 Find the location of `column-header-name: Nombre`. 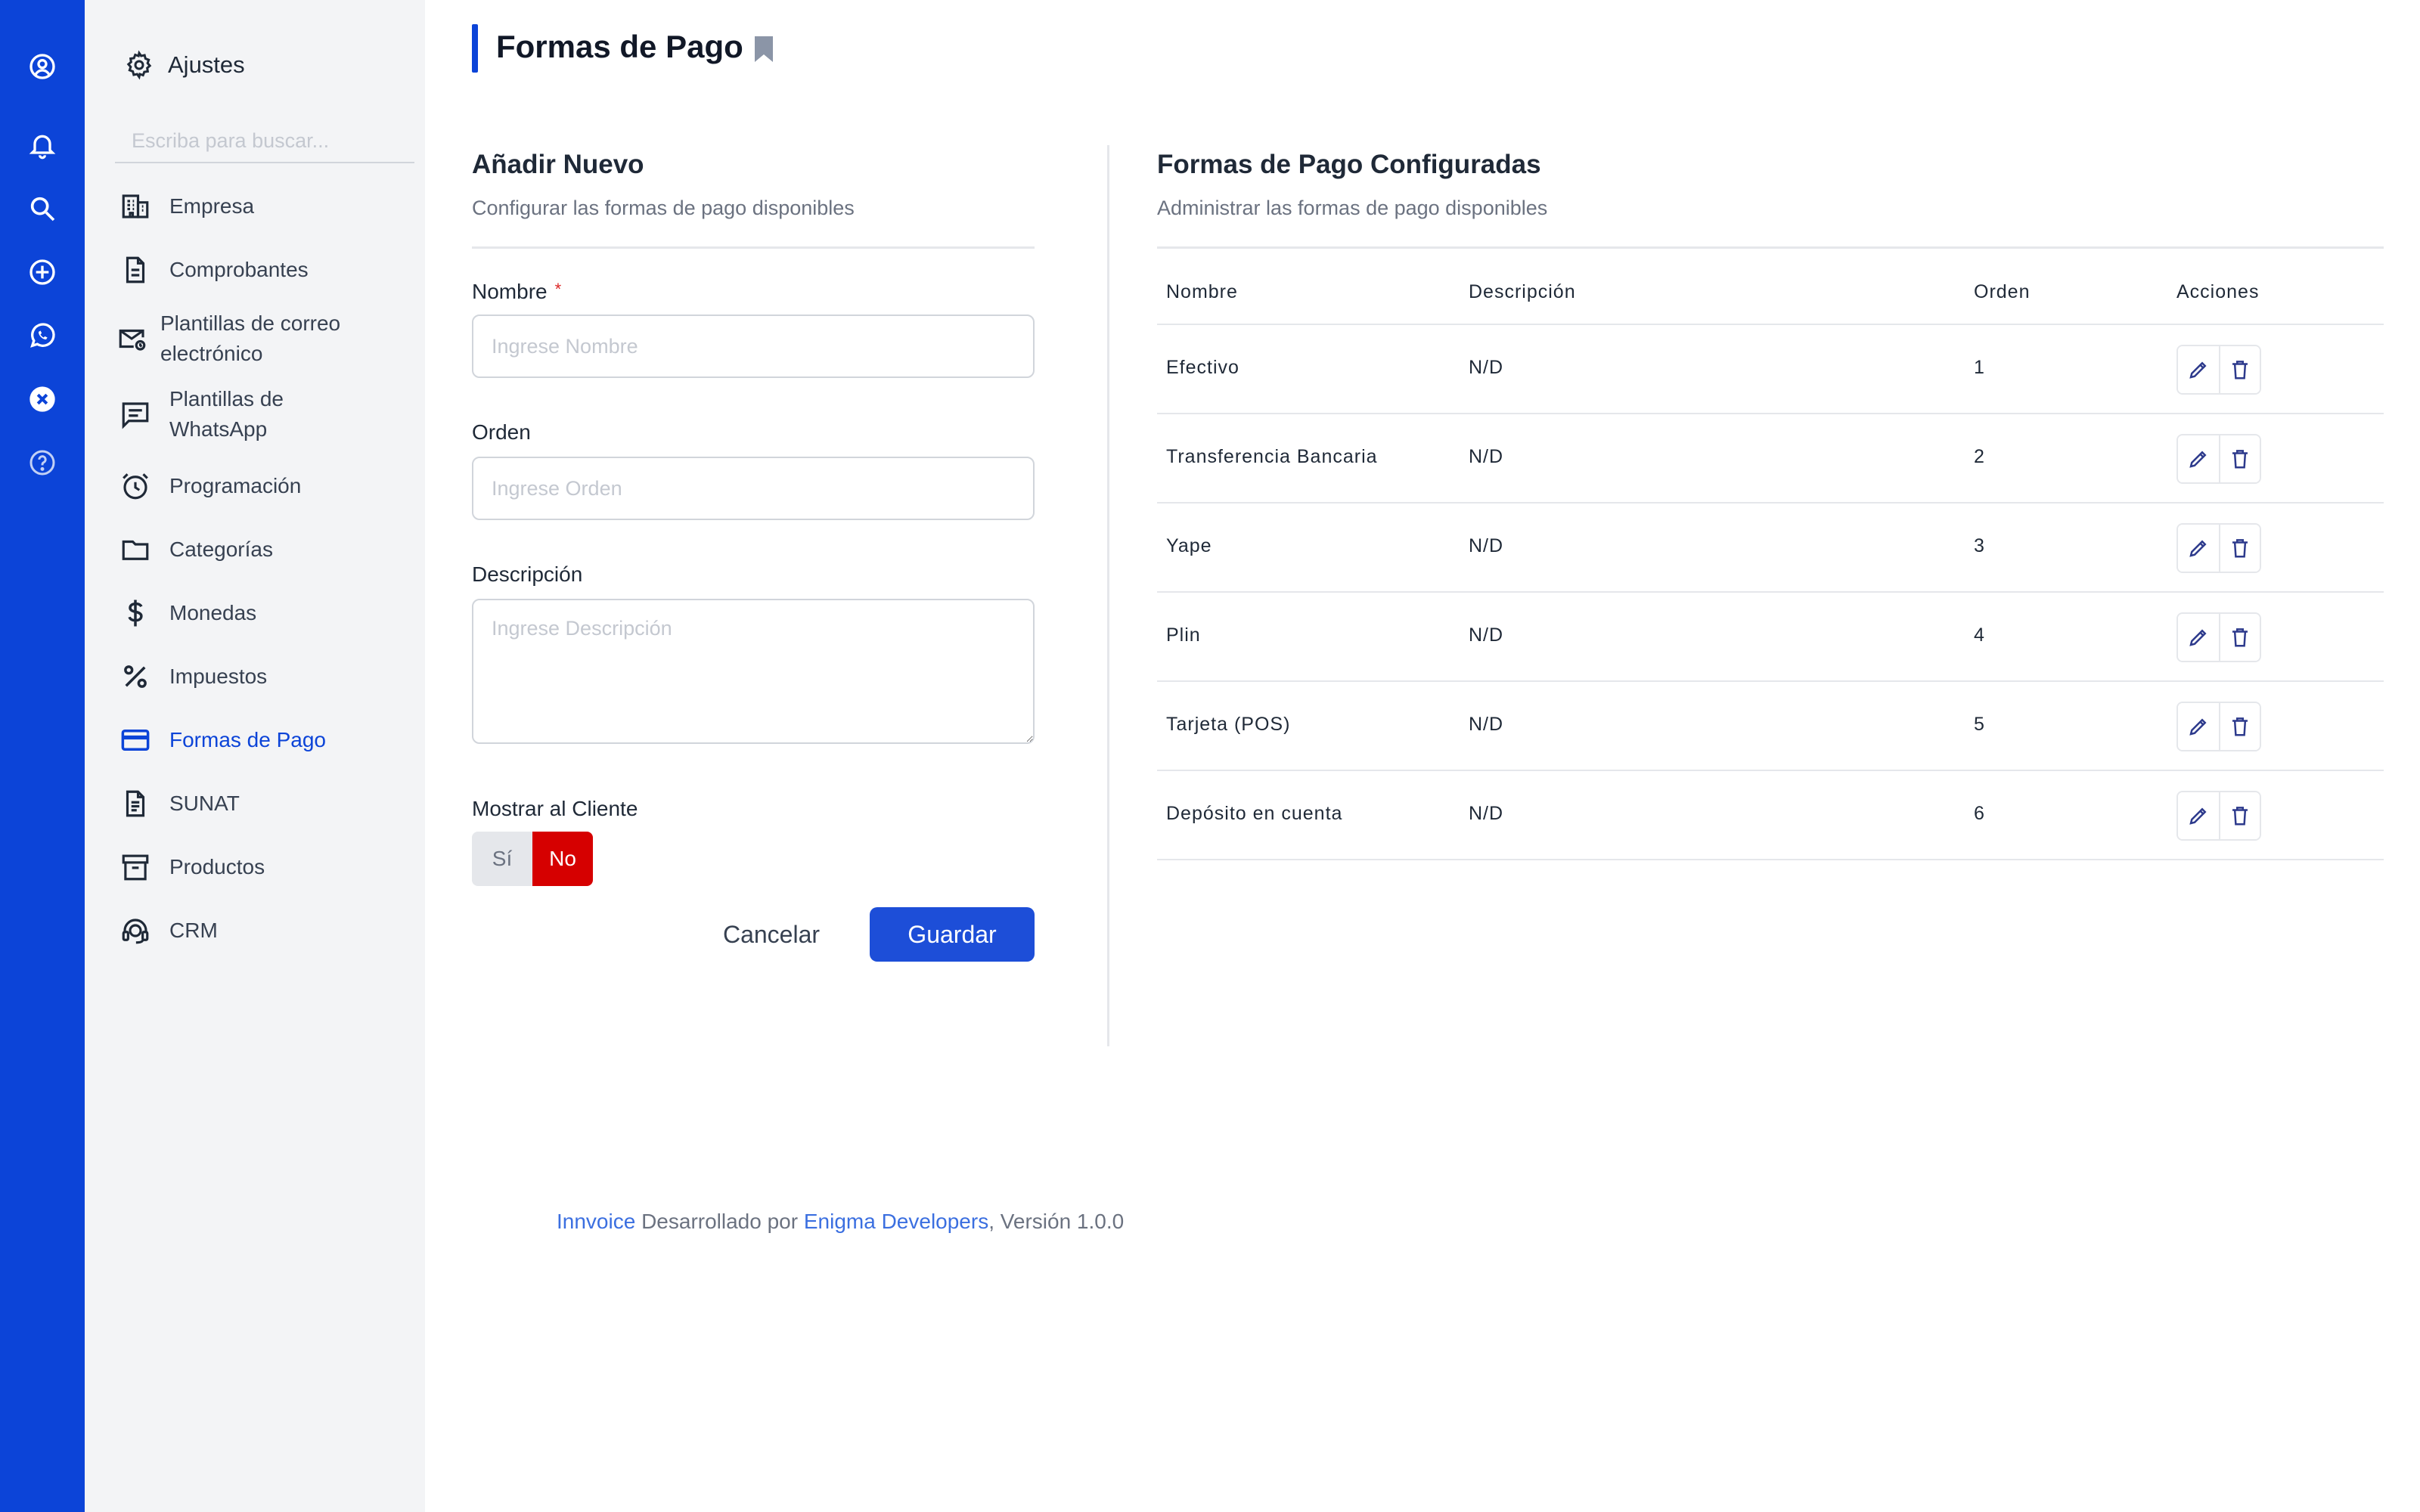

column-header-name: Nombre is located at coordinates (1202, 291).